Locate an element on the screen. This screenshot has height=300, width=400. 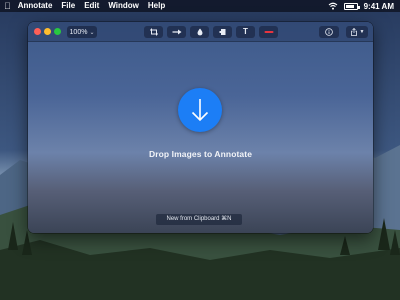
arrow-tool-button is located at coordinates (176, 32).